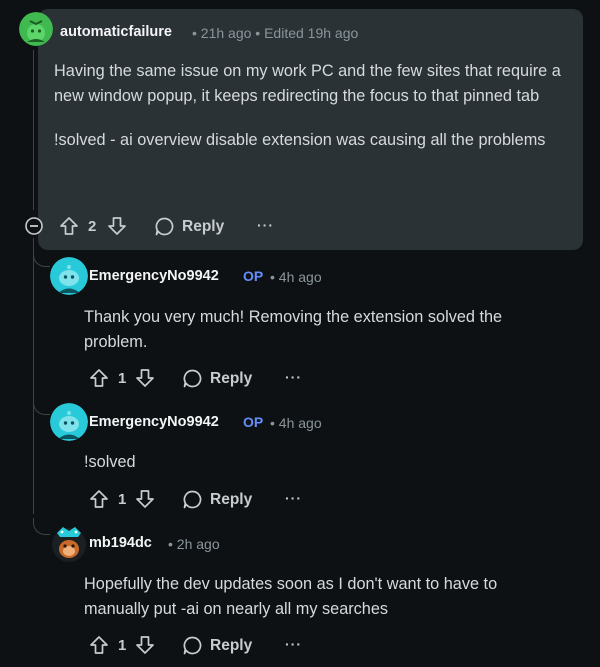 The height and width of the screenshot is (667, 600). I want to click on username: mb194dc, so click(120, 543).